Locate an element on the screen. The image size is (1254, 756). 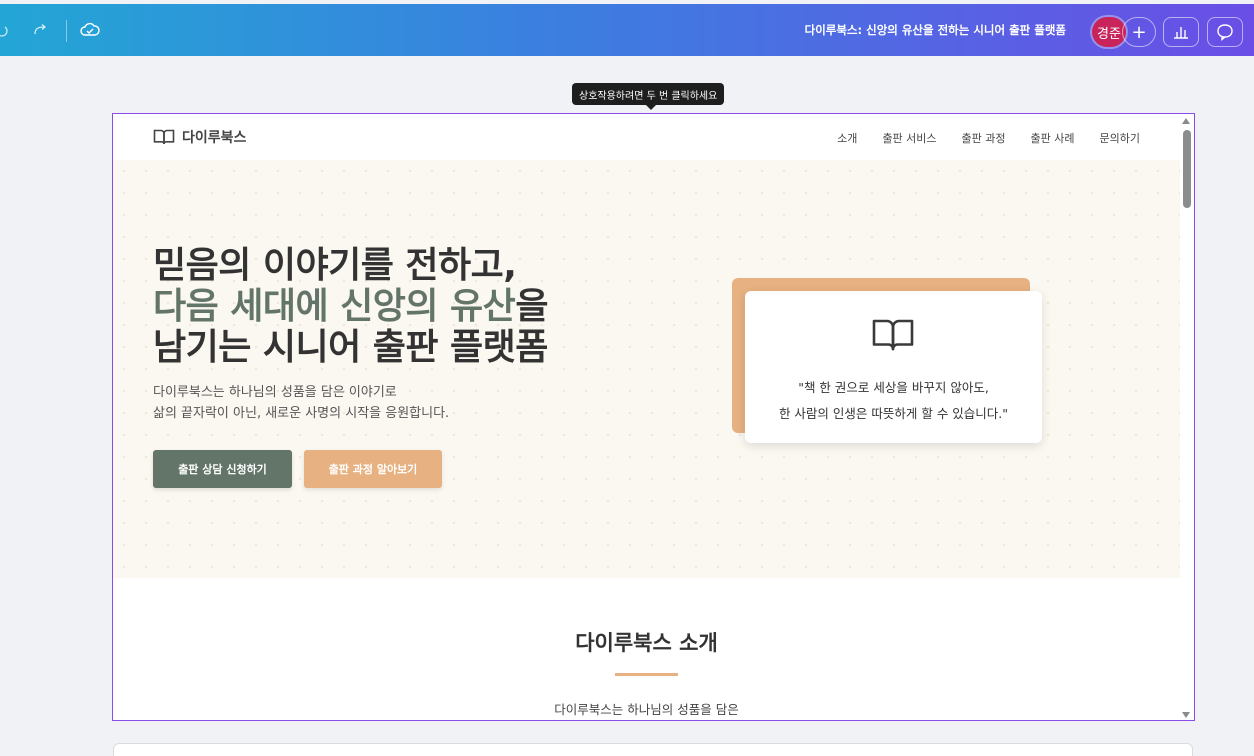
nav-item-about: 소개 is located at coordinates (847, 138).